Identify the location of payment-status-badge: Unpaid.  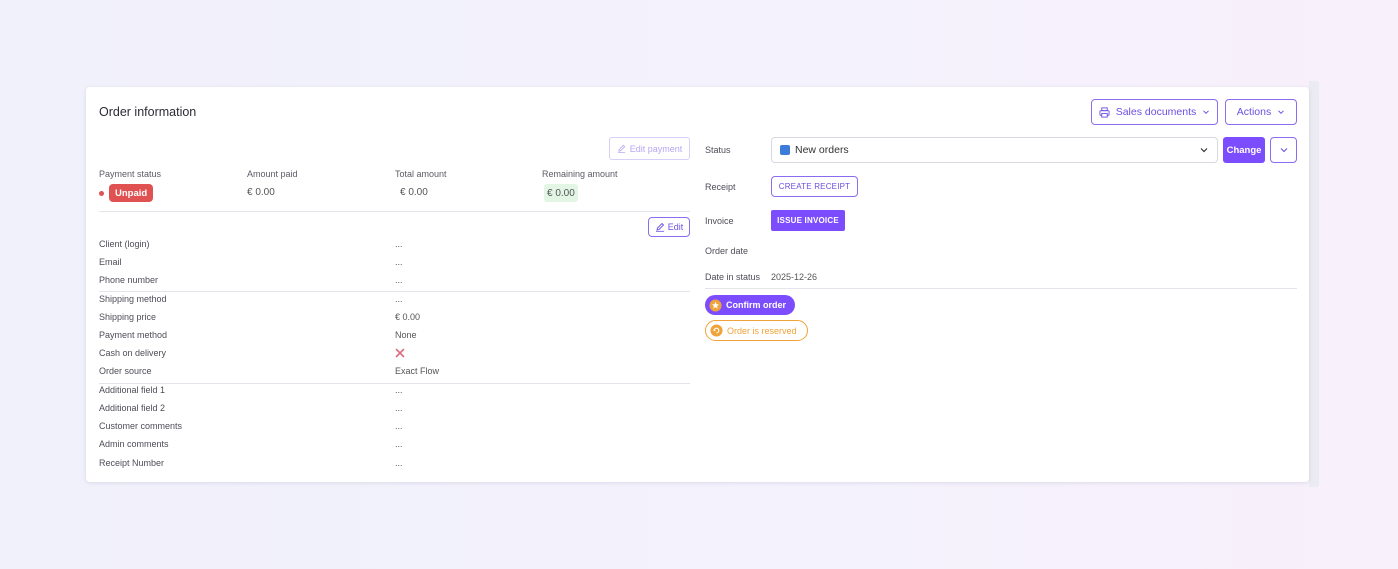
(131, 193).